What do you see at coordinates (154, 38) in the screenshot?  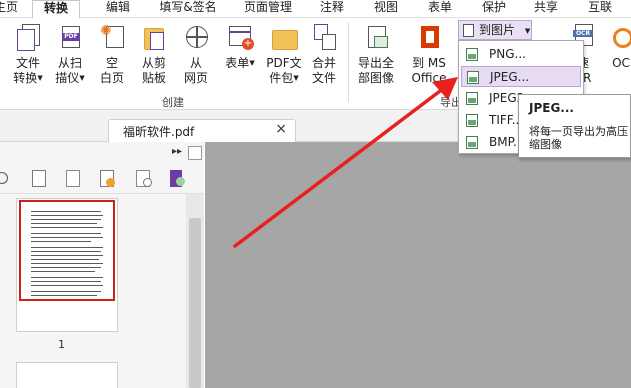 I see `clipboard-icon` at bounding box center [154, 38].